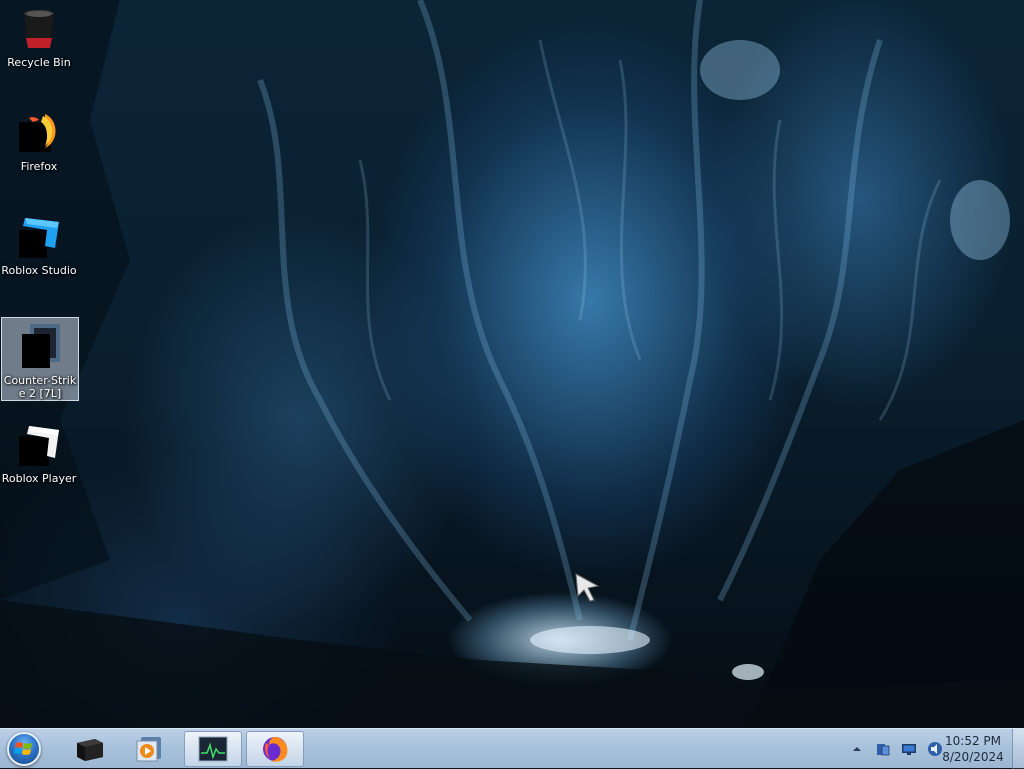  I want to click on desktop-icon-roblox-studio: Roblox Studio, so click(39, 250).